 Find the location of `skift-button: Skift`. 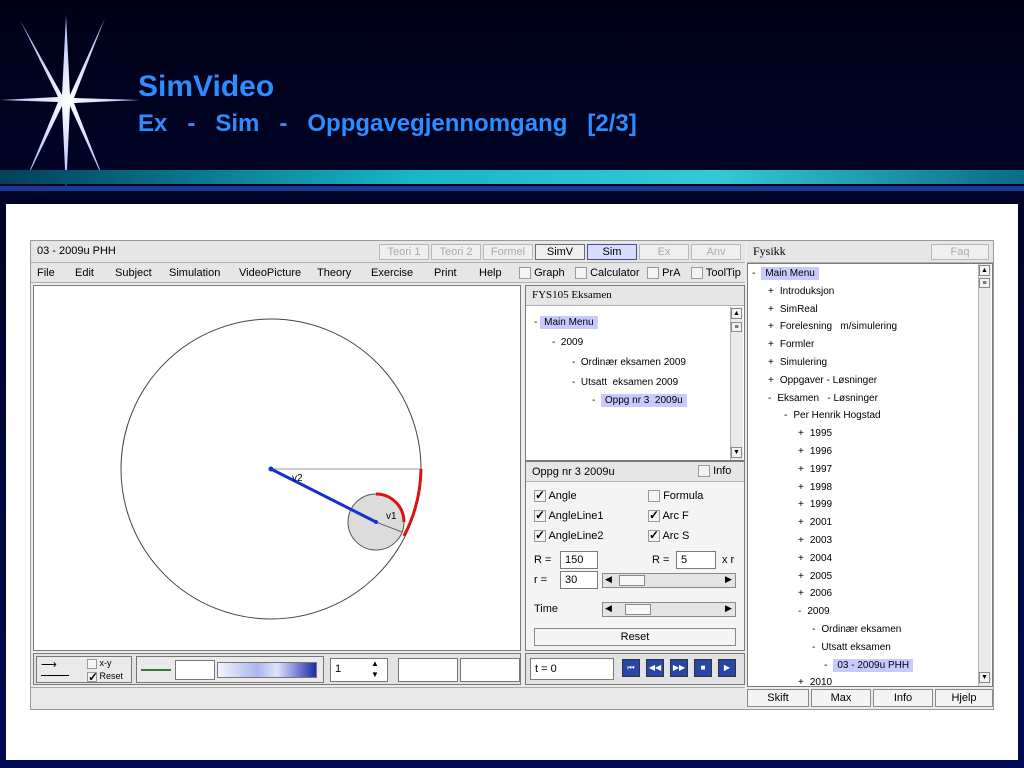

skift-button: Skift is located at coordinates (778, 698).